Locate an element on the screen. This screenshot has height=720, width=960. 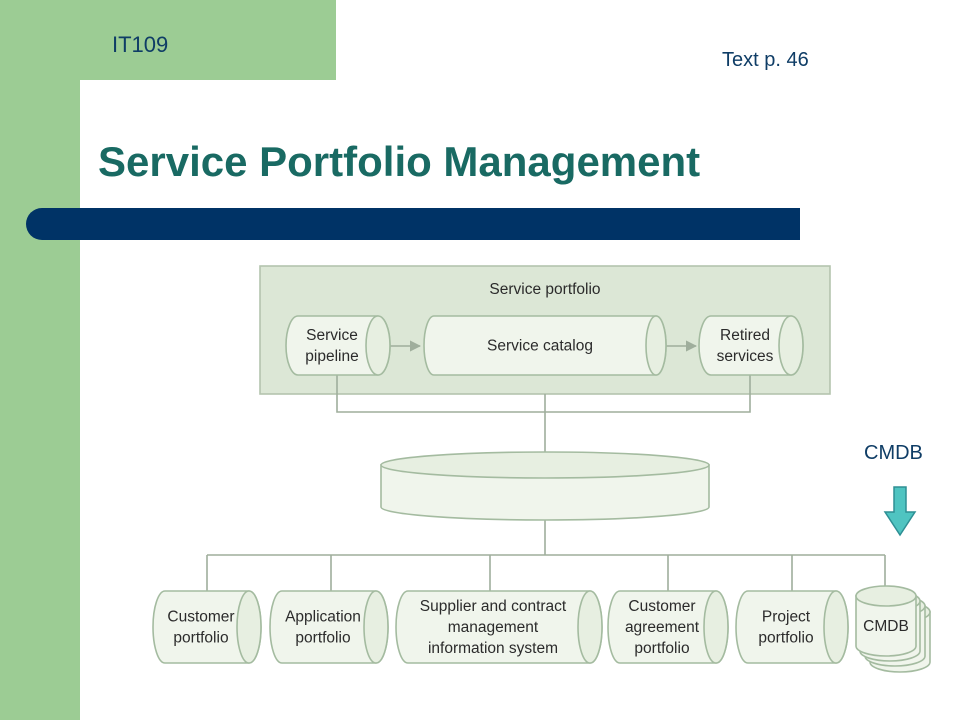
cmdb-stack: CMDB is located at coordinates (893, 629).